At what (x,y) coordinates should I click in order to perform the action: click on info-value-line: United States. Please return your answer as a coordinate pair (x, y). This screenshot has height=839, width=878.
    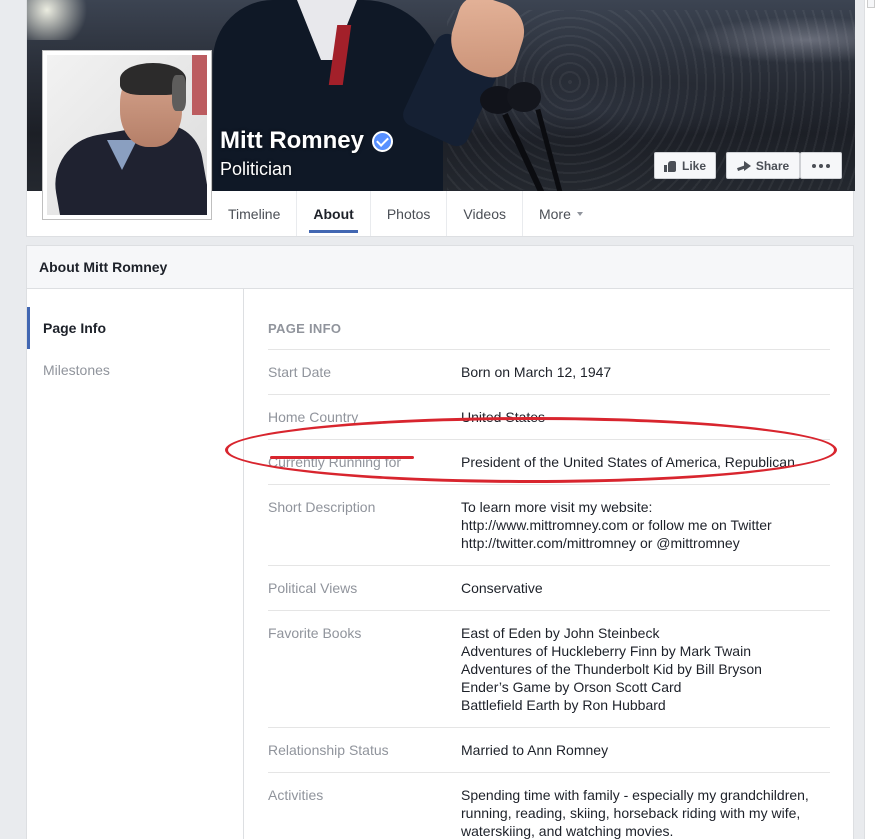
    Looking at the image, I should click on (503, 417).